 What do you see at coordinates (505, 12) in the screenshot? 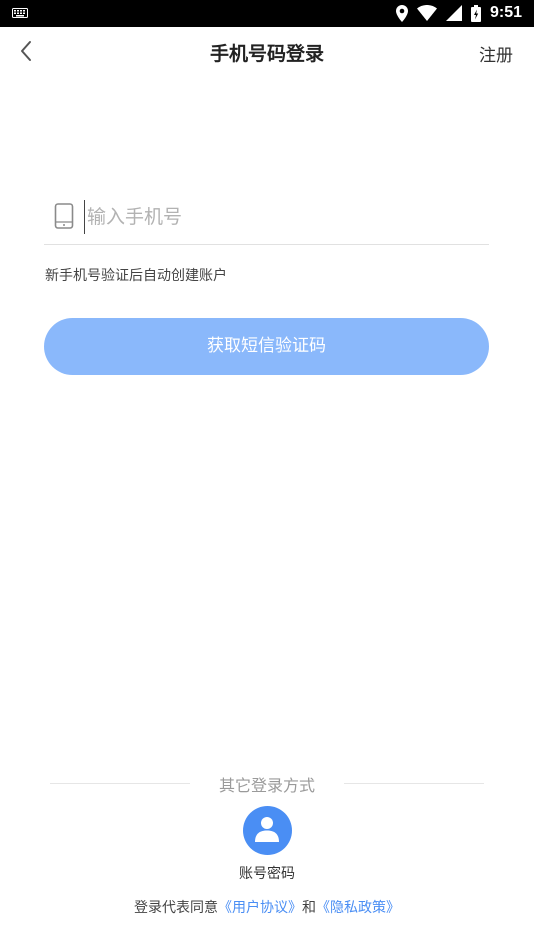
I see `status-time: 9:51` at bounding box center [505, 12].